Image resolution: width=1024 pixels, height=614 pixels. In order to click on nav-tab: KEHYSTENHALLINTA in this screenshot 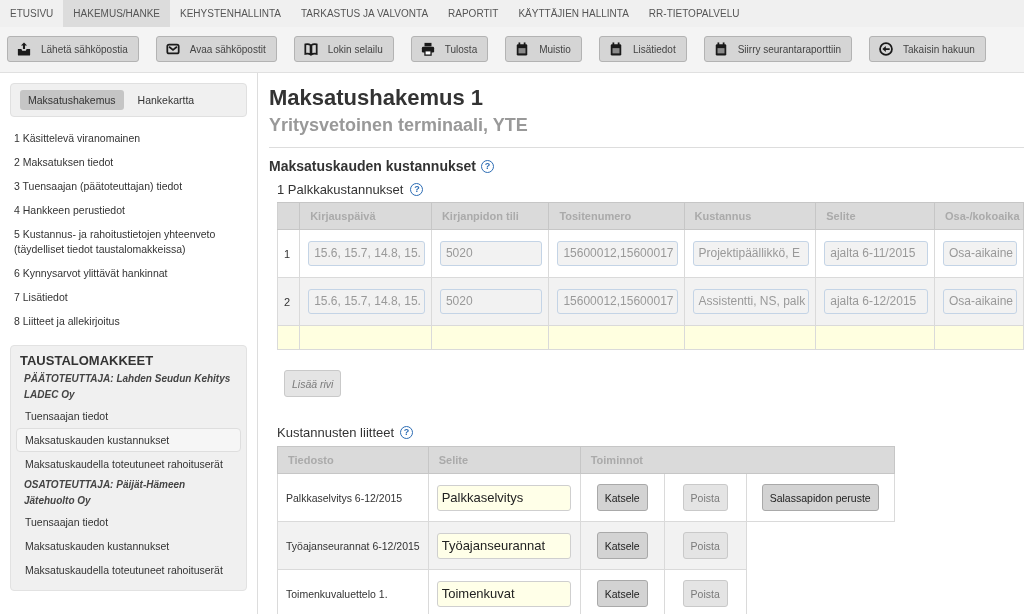, I will do `click(230, 13)`.